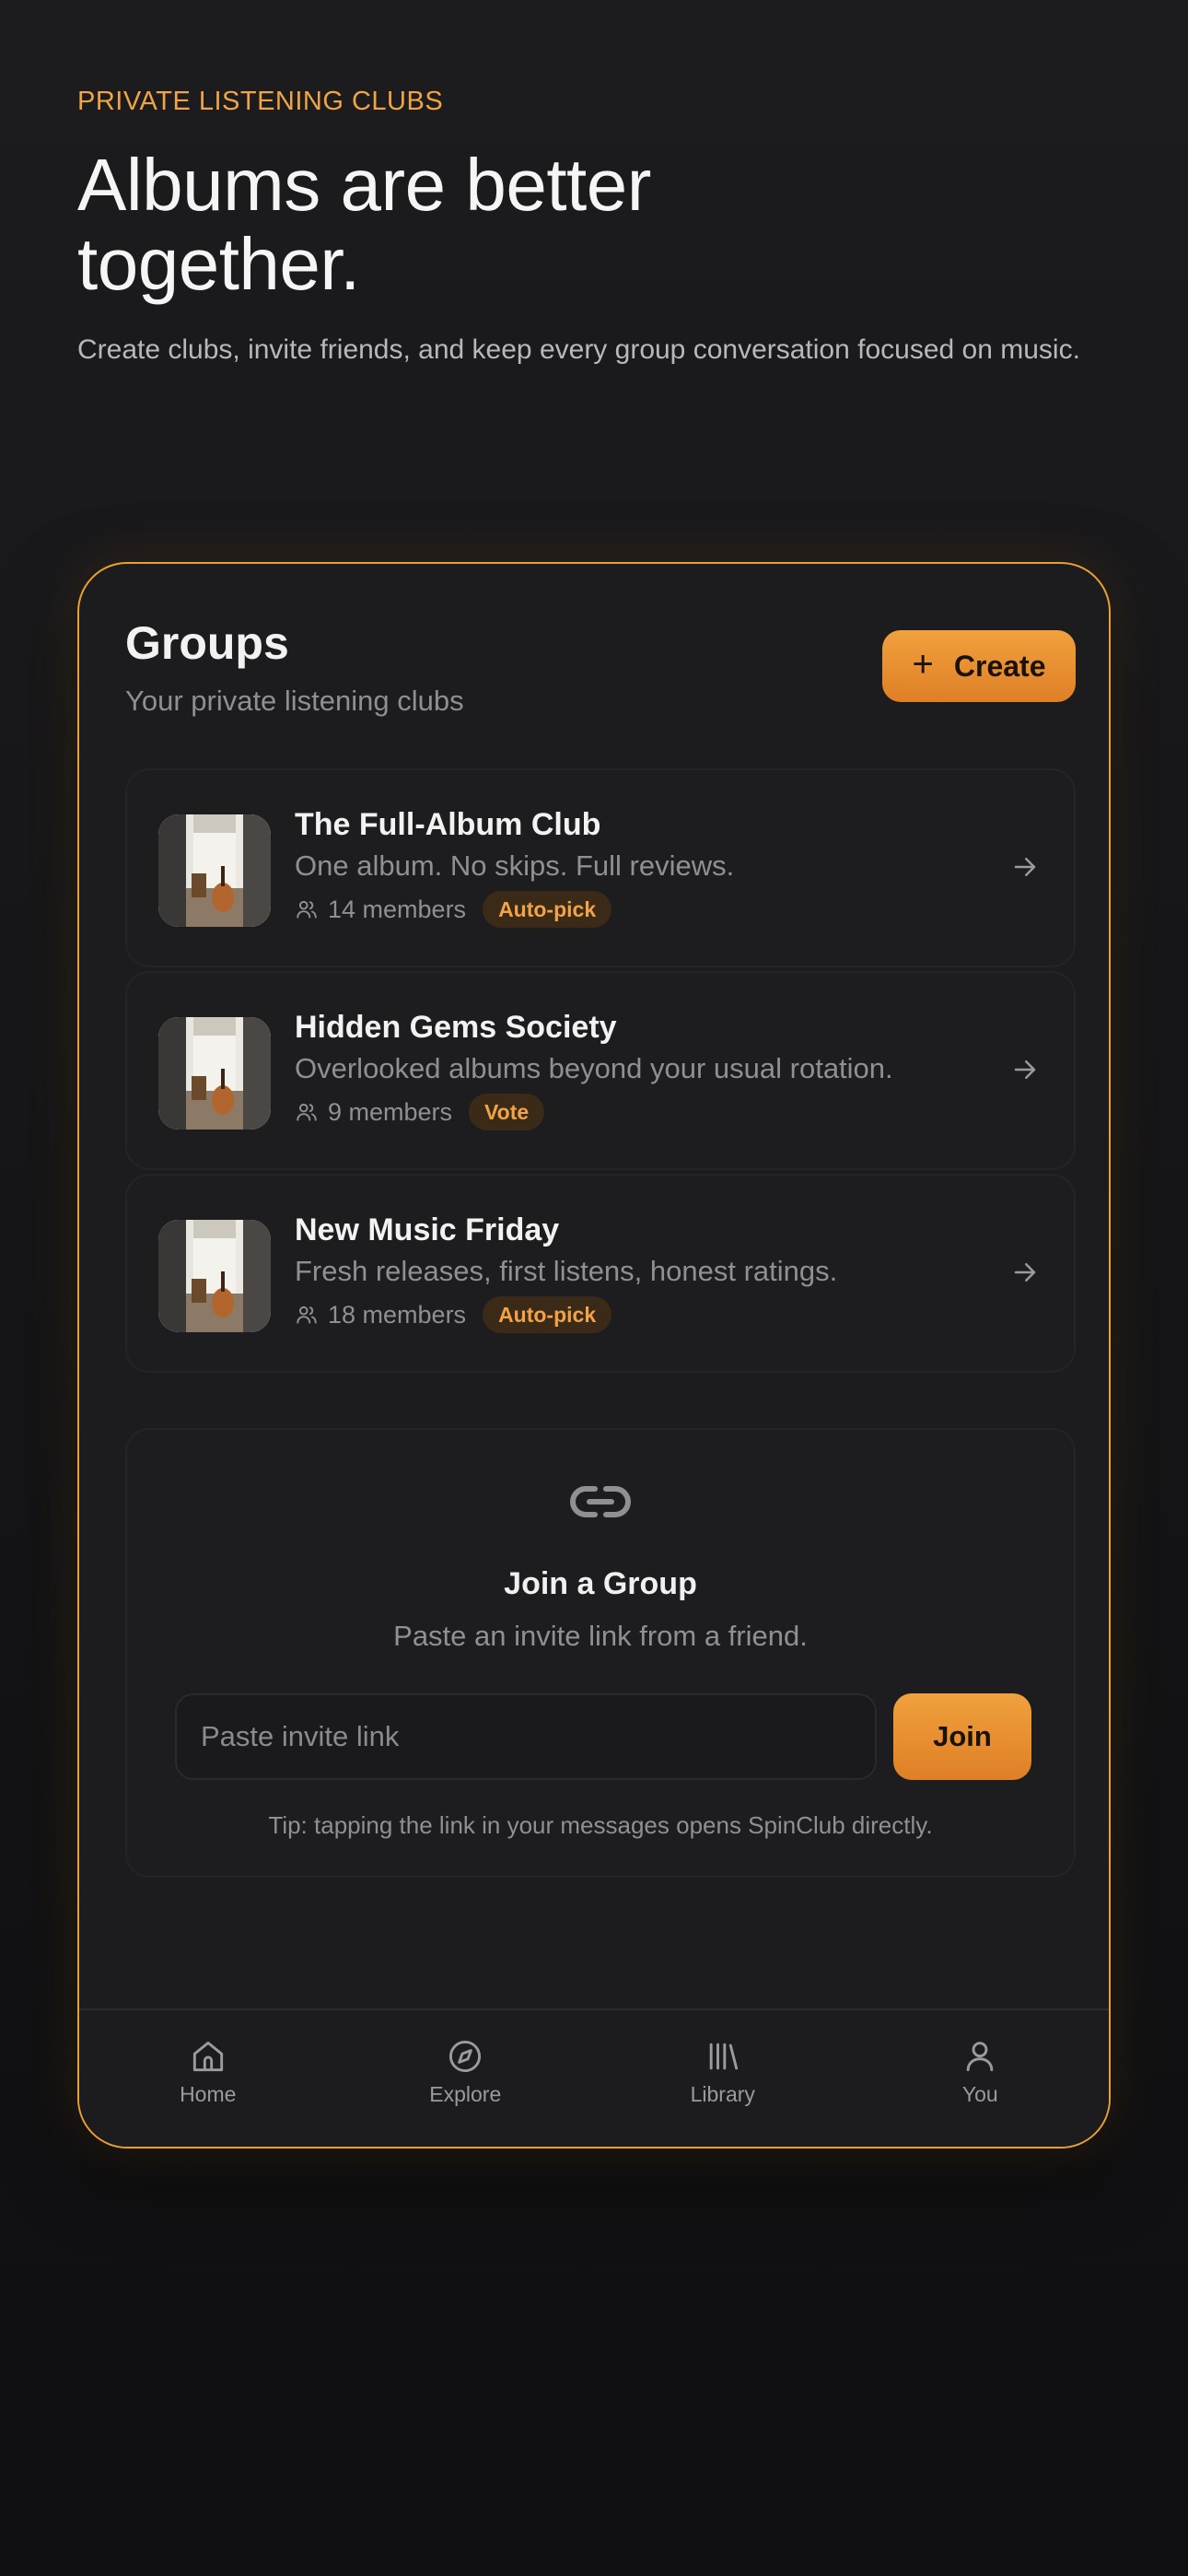 Image resolution: width=1188 pixels, height=2576 pixels. I want to click on invite-link-input, so click(526, 1736).